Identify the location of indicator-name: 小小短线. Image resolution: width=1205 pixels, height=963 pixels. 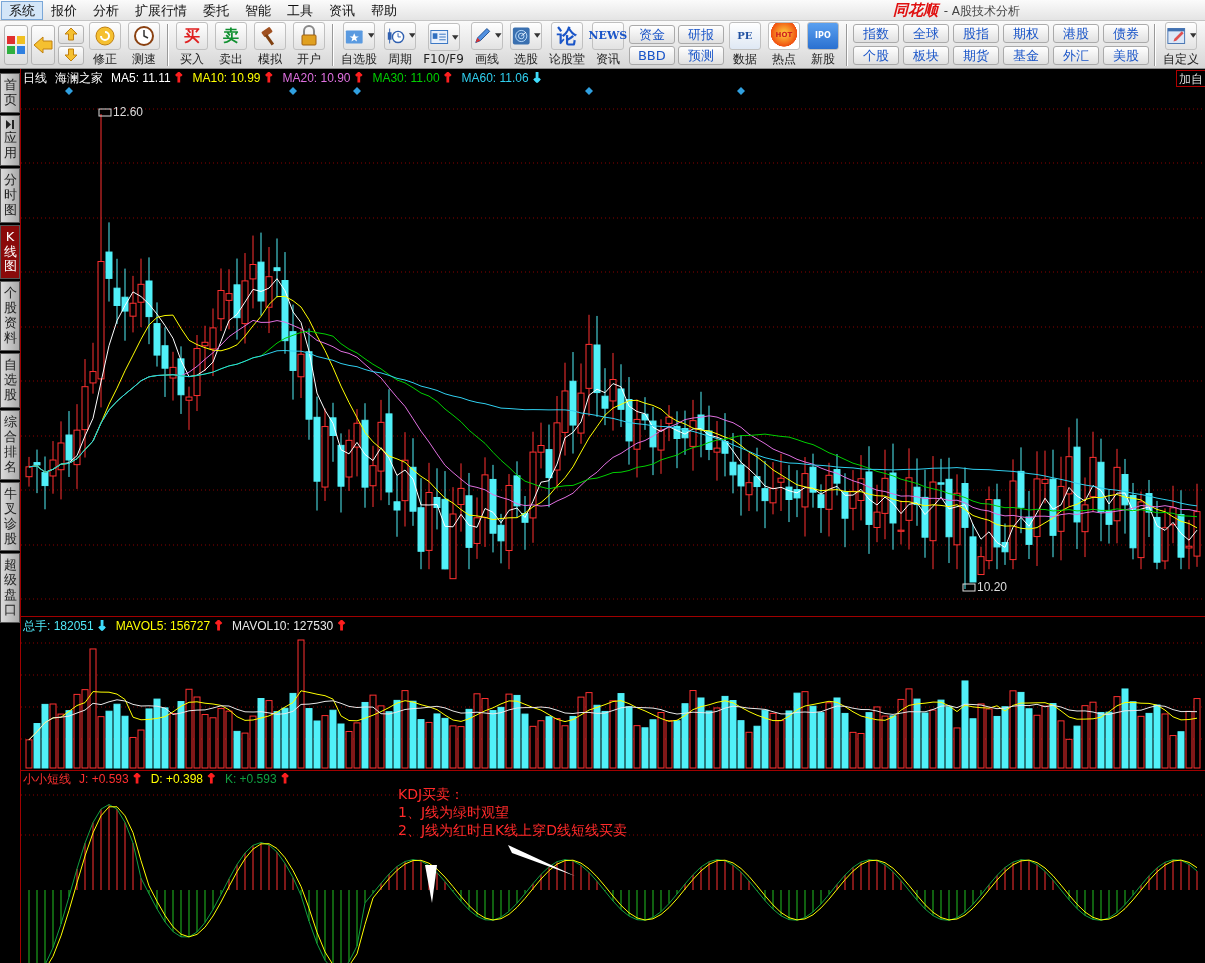
(47, 779).